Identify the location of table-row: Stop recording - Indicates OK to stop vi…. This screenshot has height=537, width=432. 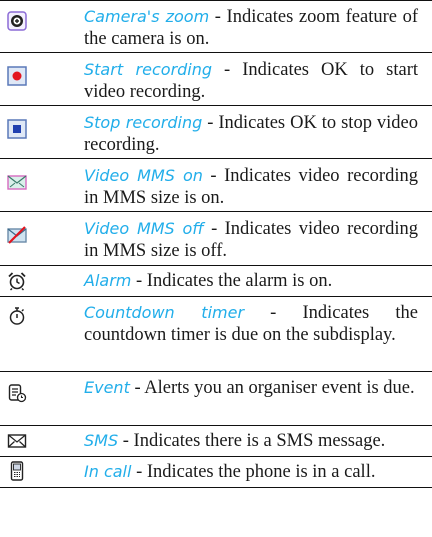
(216, 132).